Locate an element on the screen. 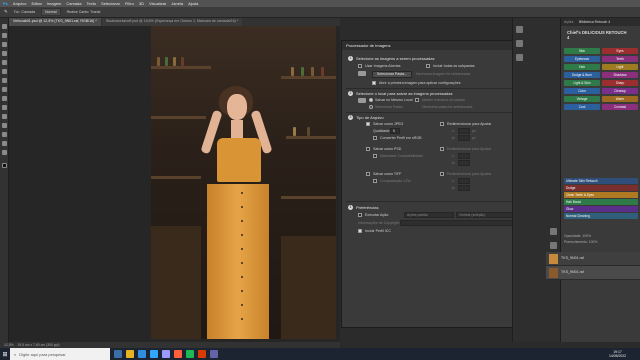 The width and height of the screenshot is (640, 360). menu-filter: Filtro is located at coordinates (129, 3).